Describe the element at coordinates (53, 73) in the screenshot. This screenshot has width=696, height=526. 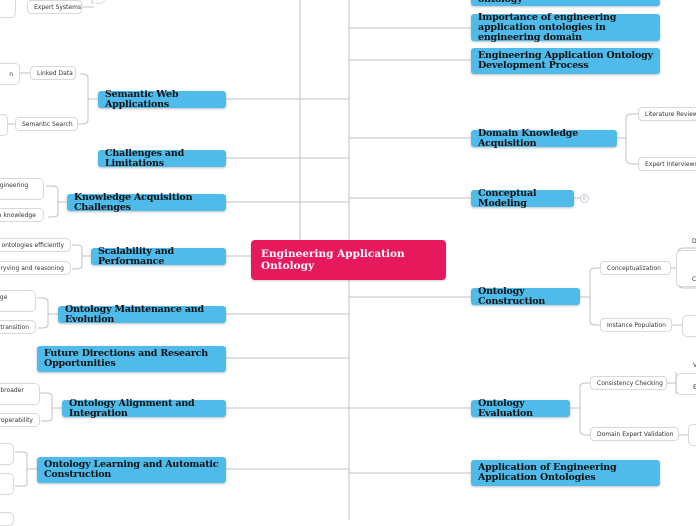
I see `subtopic-linked-data: Linked Data` at that location.